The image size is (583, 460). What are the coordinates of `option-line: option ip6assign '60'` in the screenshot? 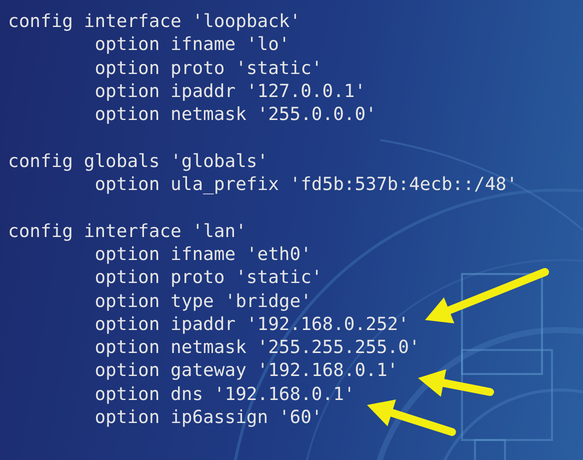 It's located at (208, 418).